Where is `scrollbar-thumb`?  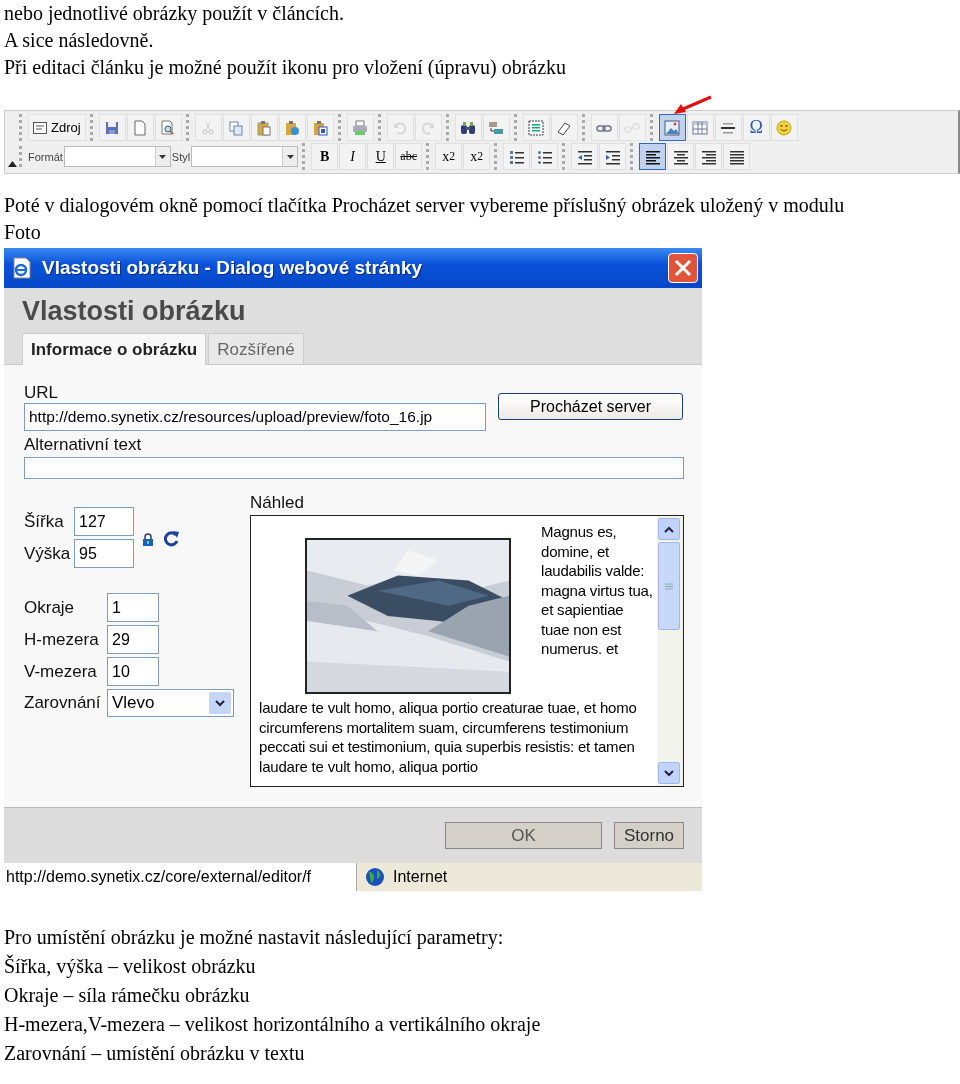
scrollbar-thumb is located at coordinates (669, 586).